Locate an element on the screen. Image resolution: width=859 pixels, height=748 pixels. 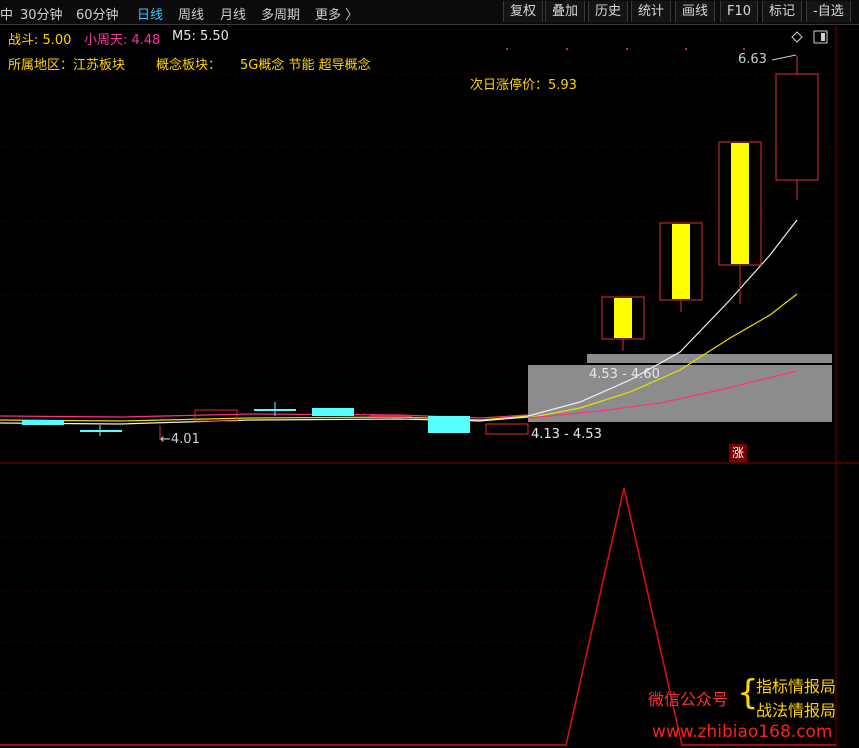
m5-label: M5: 5.50 is located at coordinates (200, 36).